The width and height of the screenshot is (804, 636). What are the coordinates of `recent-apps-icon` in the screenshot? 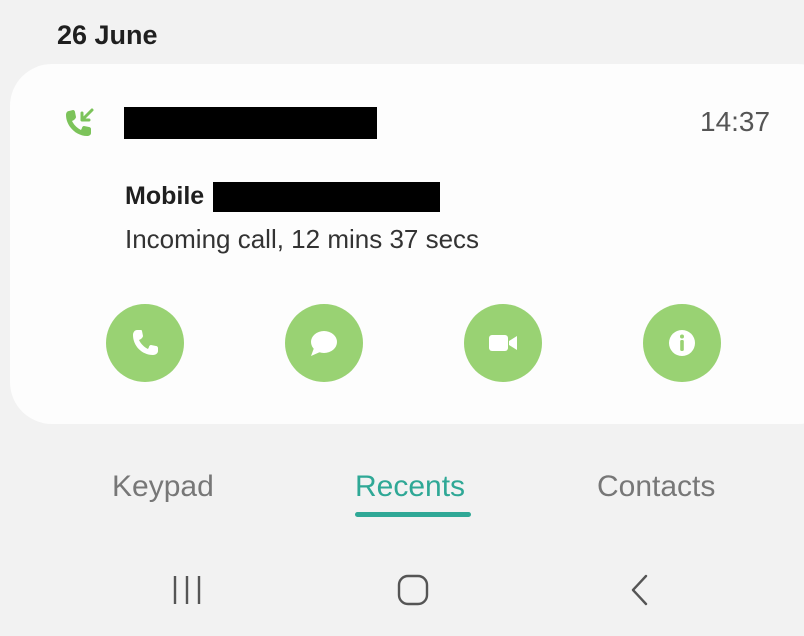 It's located at (187, 590).